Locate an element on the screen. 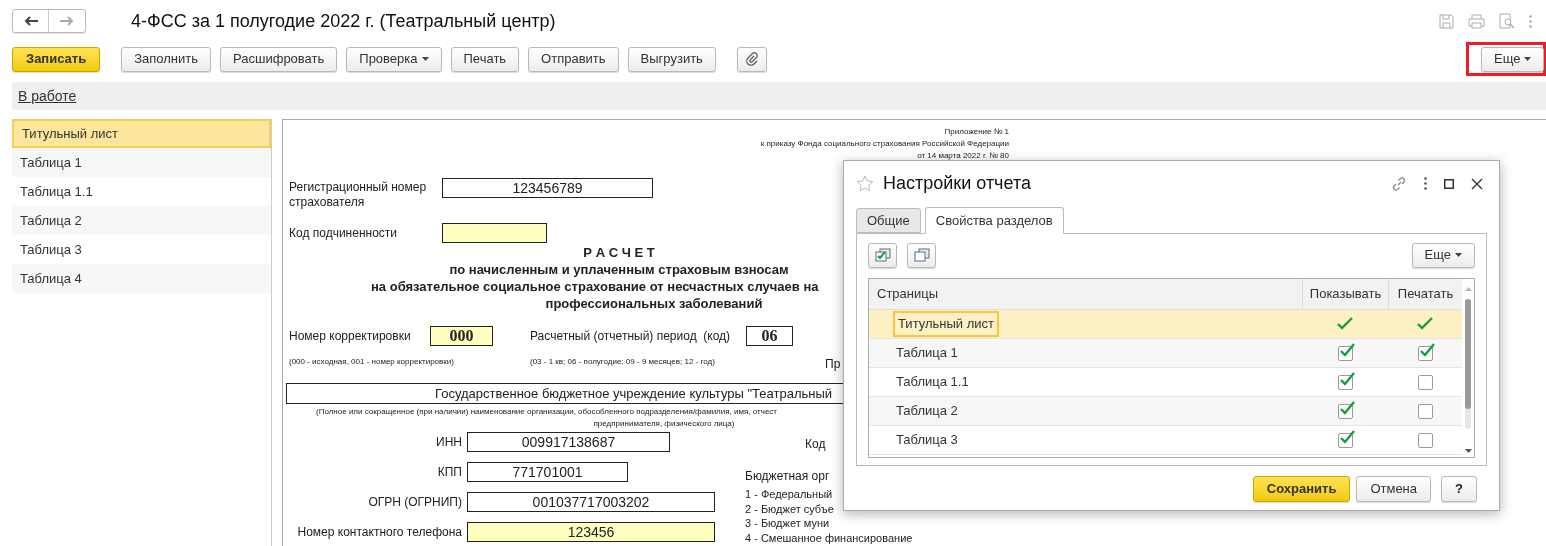  scroll-down-icon is located at coordinates (1468, 451).